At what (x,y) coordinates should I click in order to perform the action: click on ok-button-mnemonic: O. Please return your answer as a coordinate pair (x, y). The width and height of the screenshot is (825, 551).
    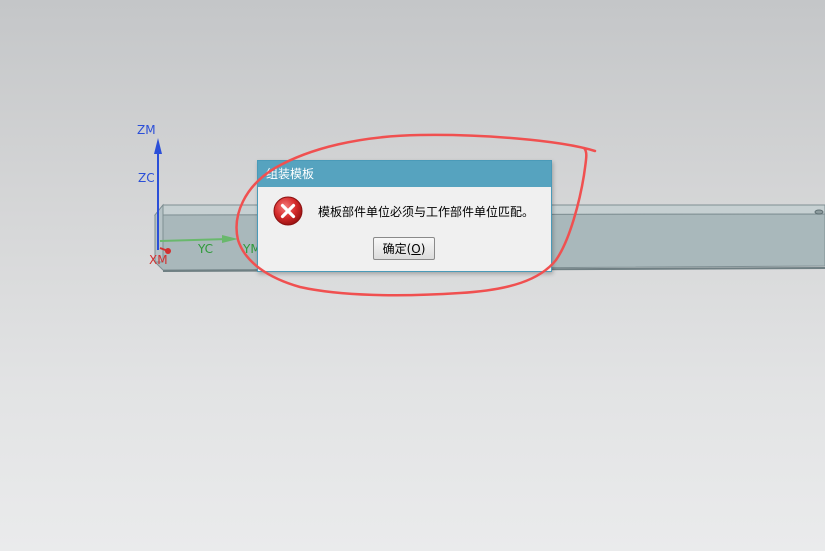
    Looking at the image, I should click on (416, 249).